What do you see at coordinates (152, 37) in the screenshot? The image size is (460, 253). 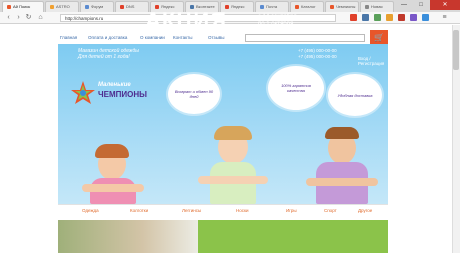 I see `site-nav-link: О компании` at bounding box center [152, 37].